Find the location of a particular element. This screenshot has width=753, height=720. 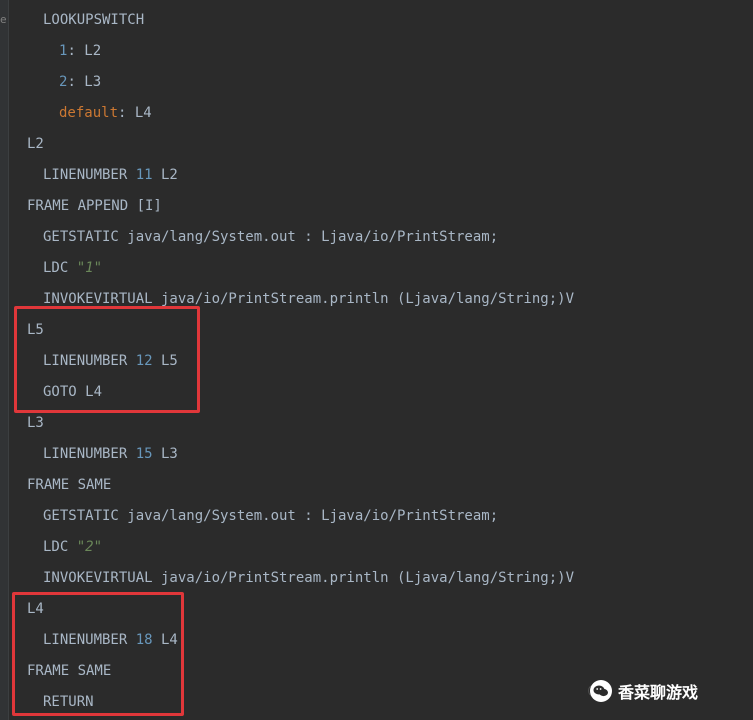

code-line: L3 is located at coordinates (35, 423).